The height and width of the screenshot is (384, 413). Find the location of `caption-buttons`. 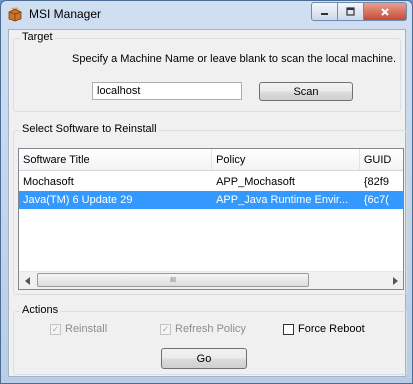

caption-buttons is located at coordinates (359, 11).